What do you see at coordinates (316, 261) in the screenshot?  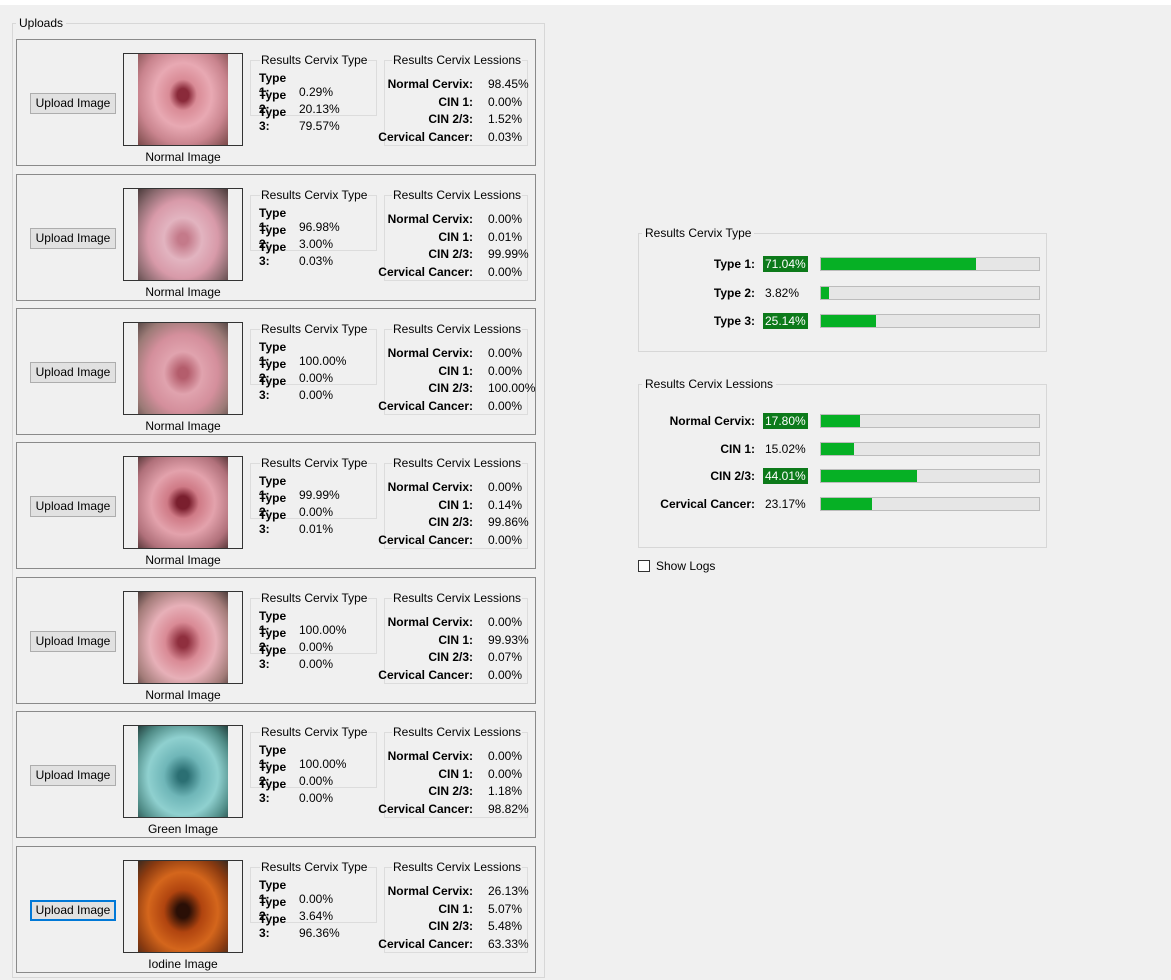 I see `type-value: 0.03%` at bounding box center [316, 261].